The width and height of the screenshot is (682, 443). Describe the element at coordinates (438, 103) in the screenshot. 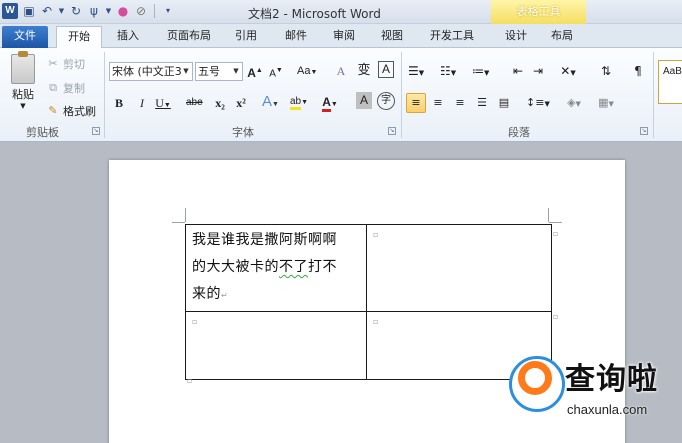

I see `align-center-button: ≡` at that location.